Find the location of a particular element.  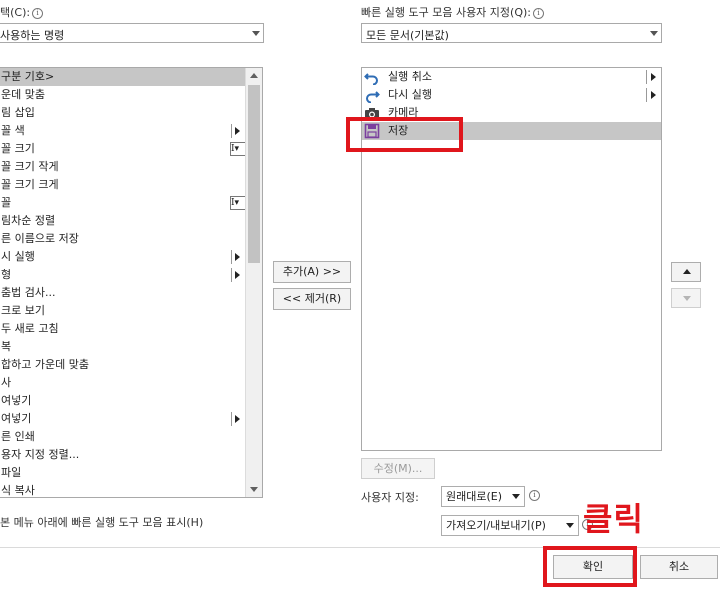

command-list-item: 복 is located at coordinates (123, 347).